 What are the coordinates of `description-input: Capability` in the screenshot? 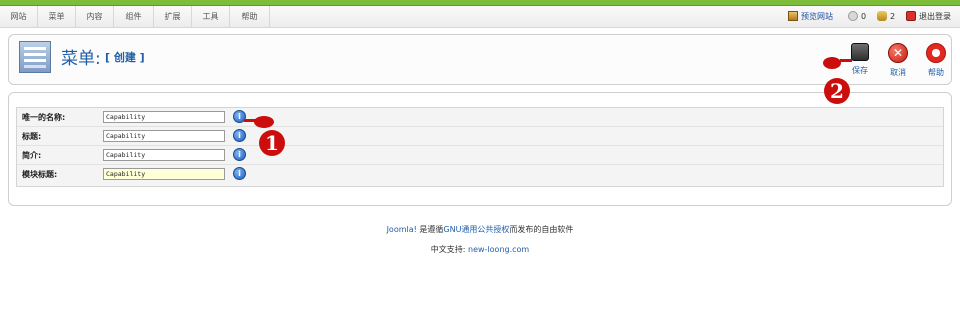 It's located at (164, 155).